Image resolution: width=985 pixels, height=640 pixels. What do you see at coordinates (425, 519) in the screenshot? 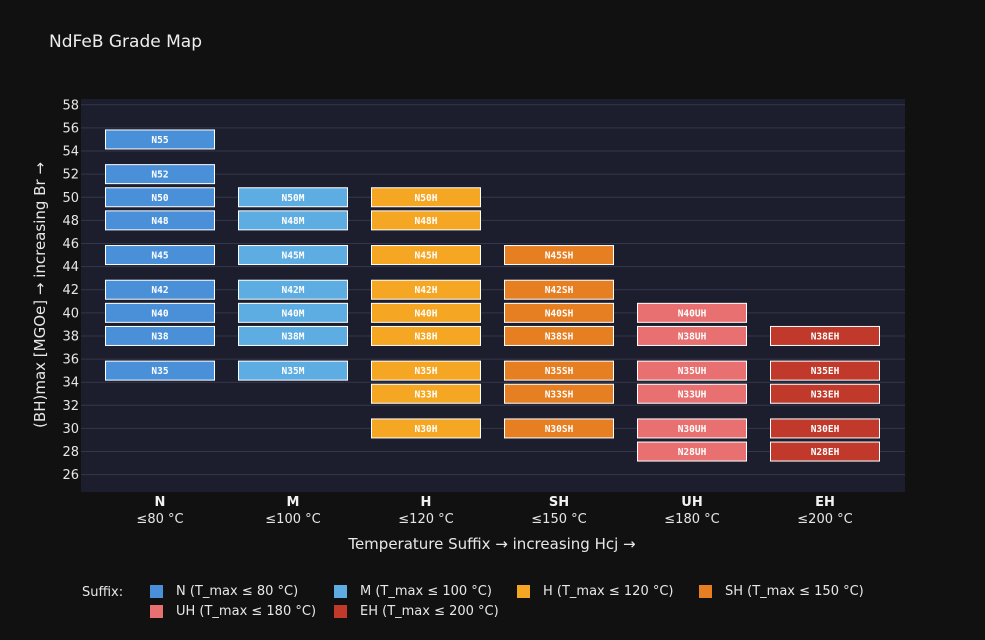
I see `x-category-temp: ≤120 °C` at bounding box center [425, 519].